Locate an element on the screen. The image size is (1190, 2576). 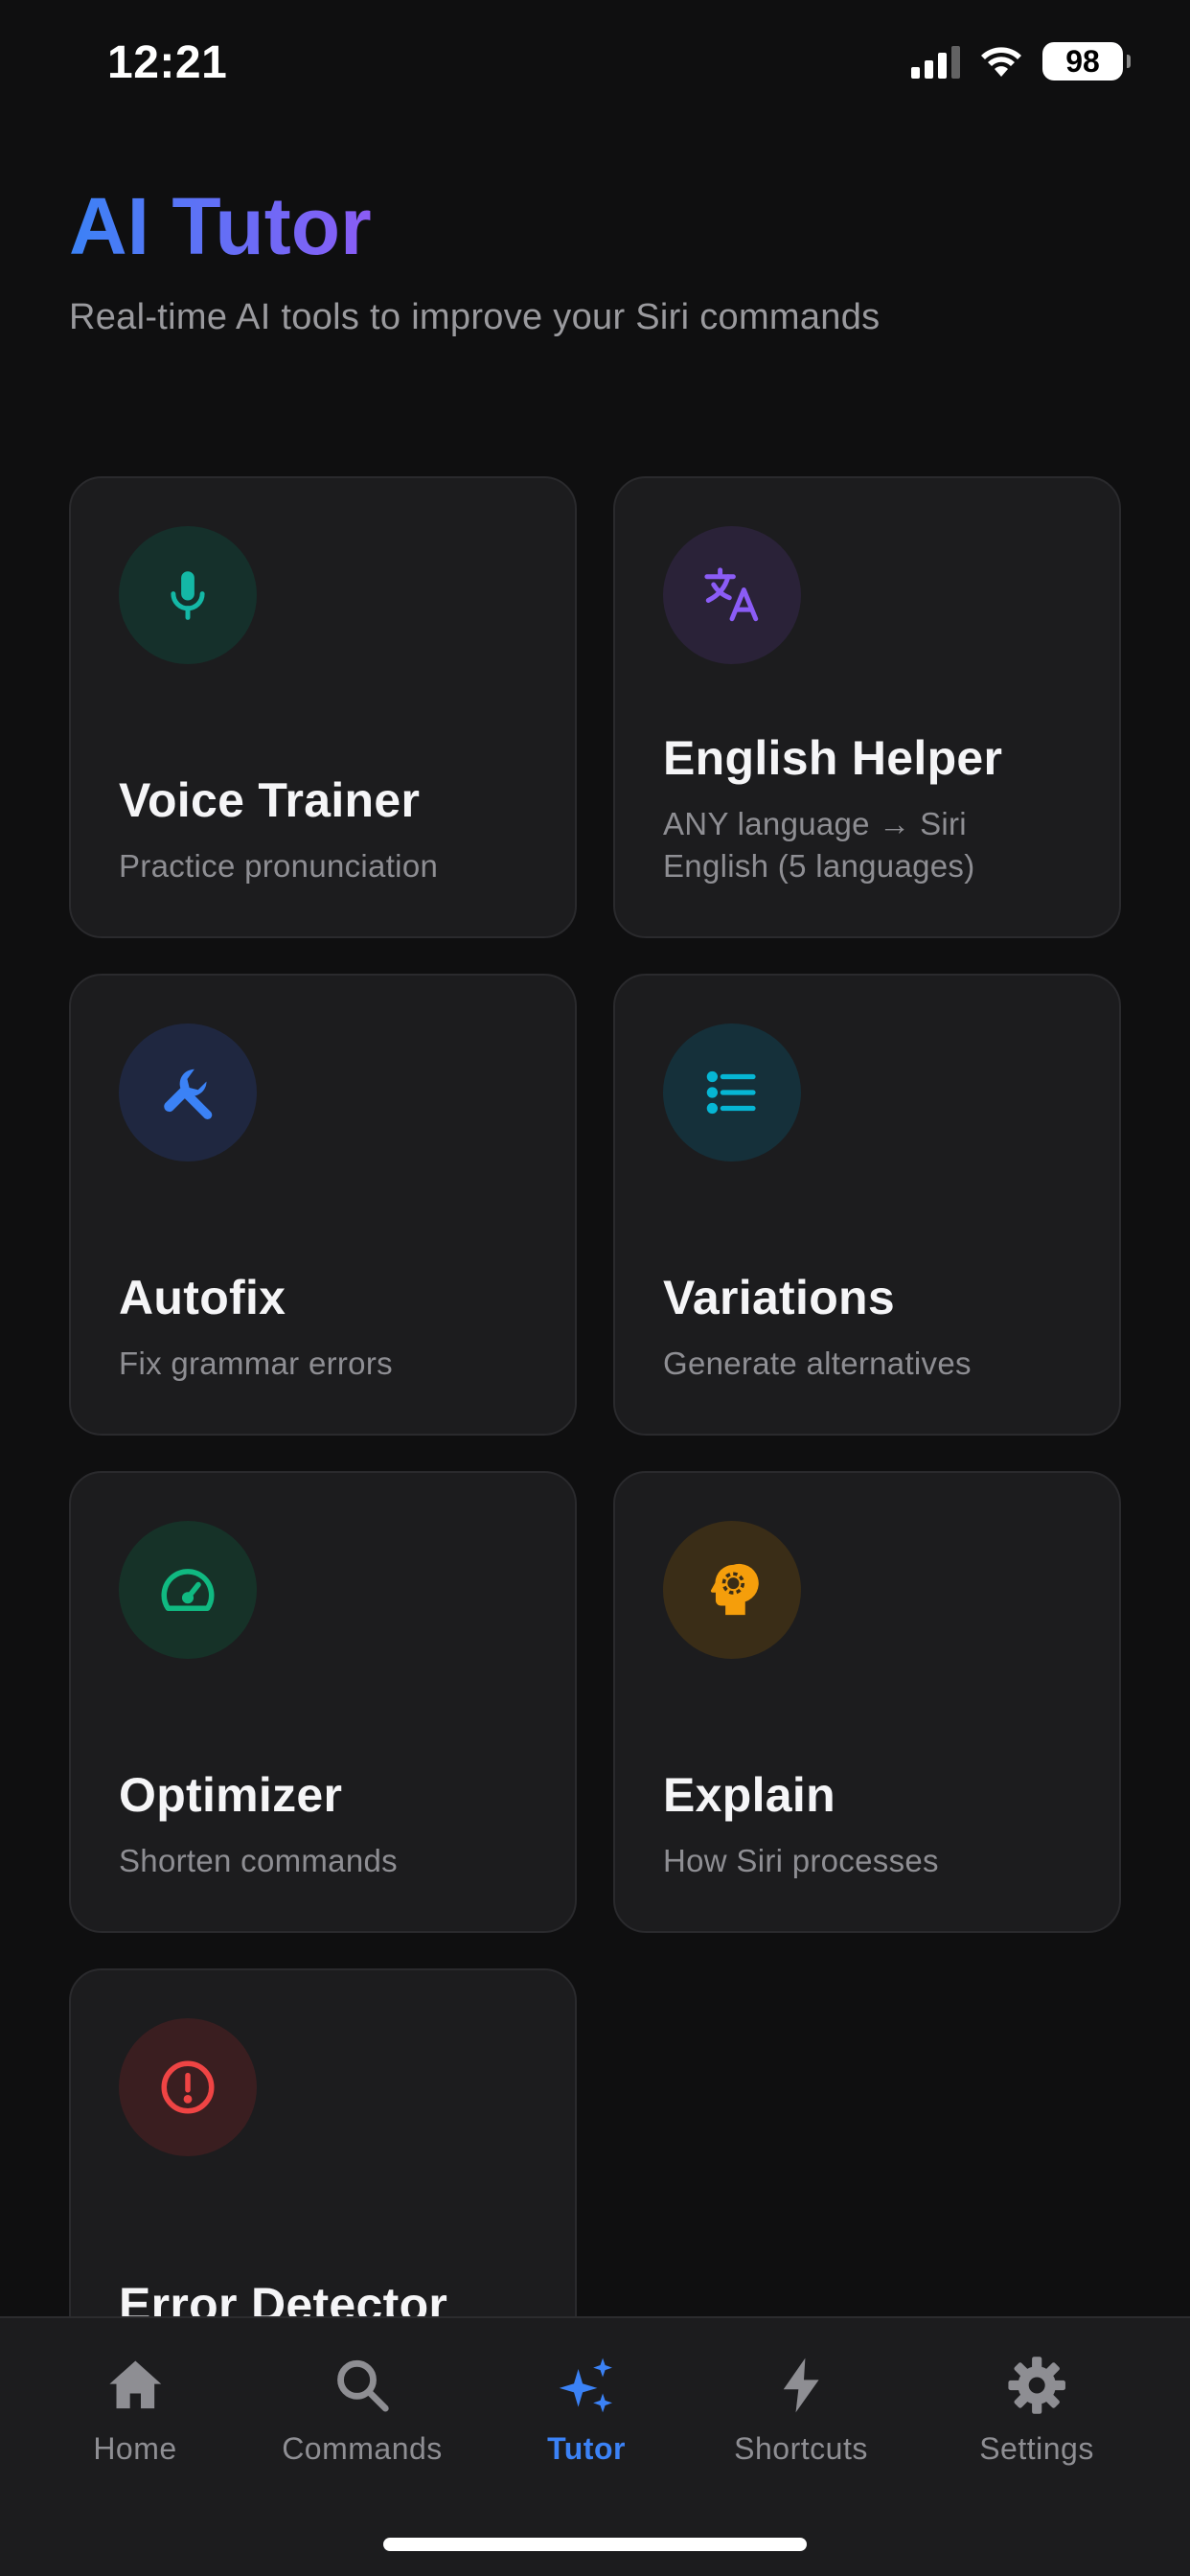
tool-description: How Siri processes is located at coordinates (801, 1861).